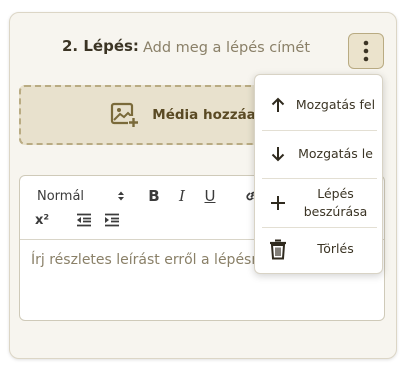 This screenshot has width=404, height=377. Describe the element at coordinates (278, 203) in the screenshot. I see `plus-icon` at that location.